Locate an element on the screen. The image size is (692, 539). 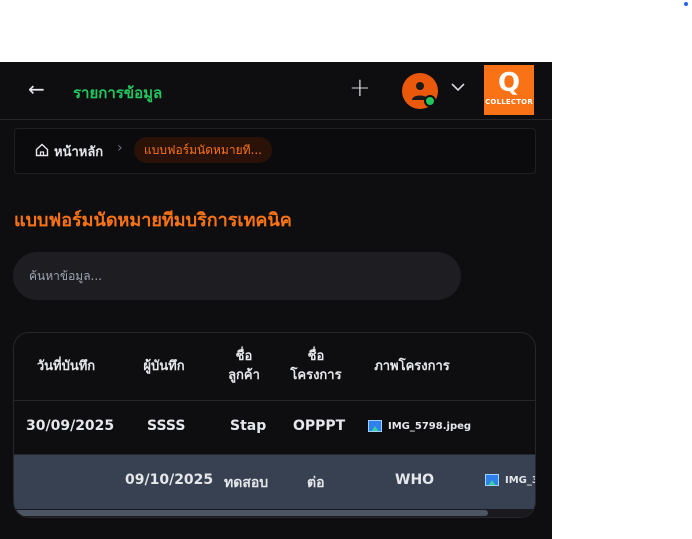
back-arrow-icon: ← is located at coordinates (36, 89).